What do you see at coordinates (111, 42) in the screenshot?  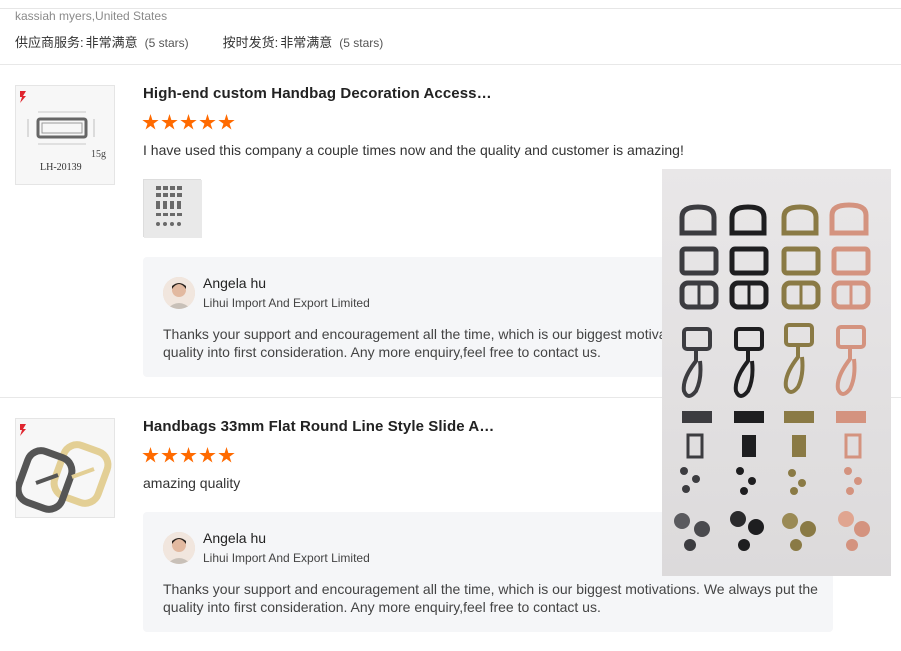 I see `rating-service-value: 非常满意` at bounding box center [111, 42].